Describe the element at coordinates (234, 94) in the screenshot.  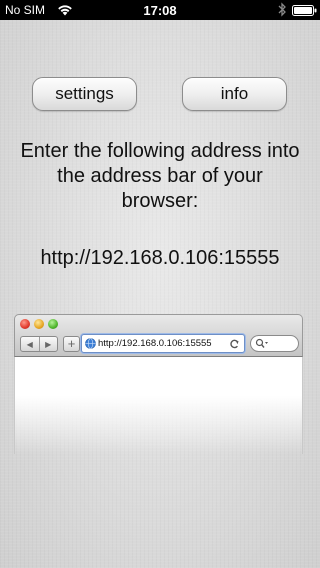
I see `info-button: info` at that location.